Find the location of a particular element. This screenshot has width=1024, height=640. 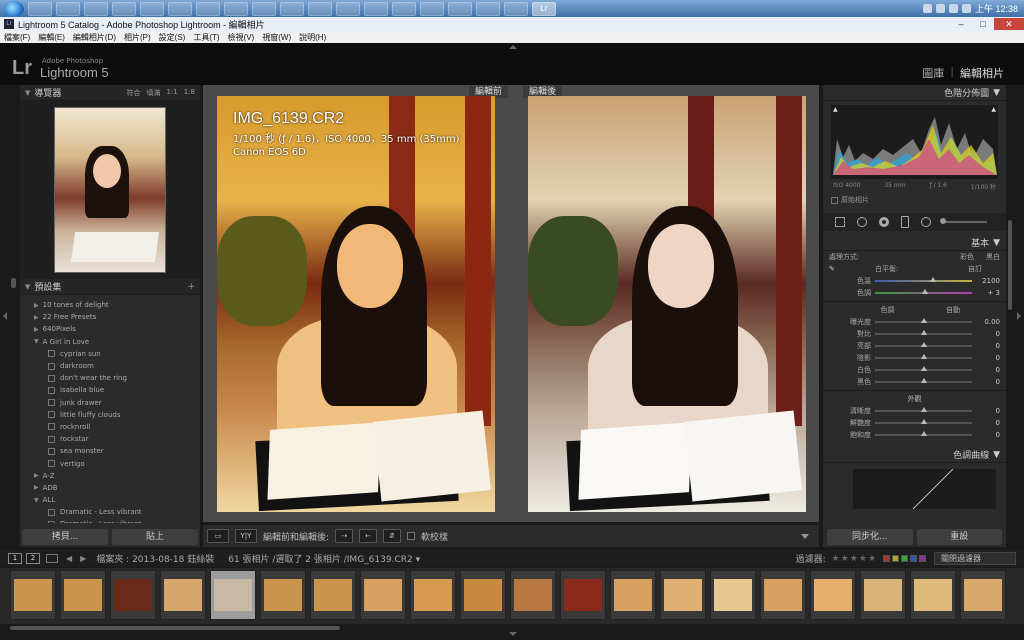

preset-item: junk drawer is located at coordinates (110, 403).